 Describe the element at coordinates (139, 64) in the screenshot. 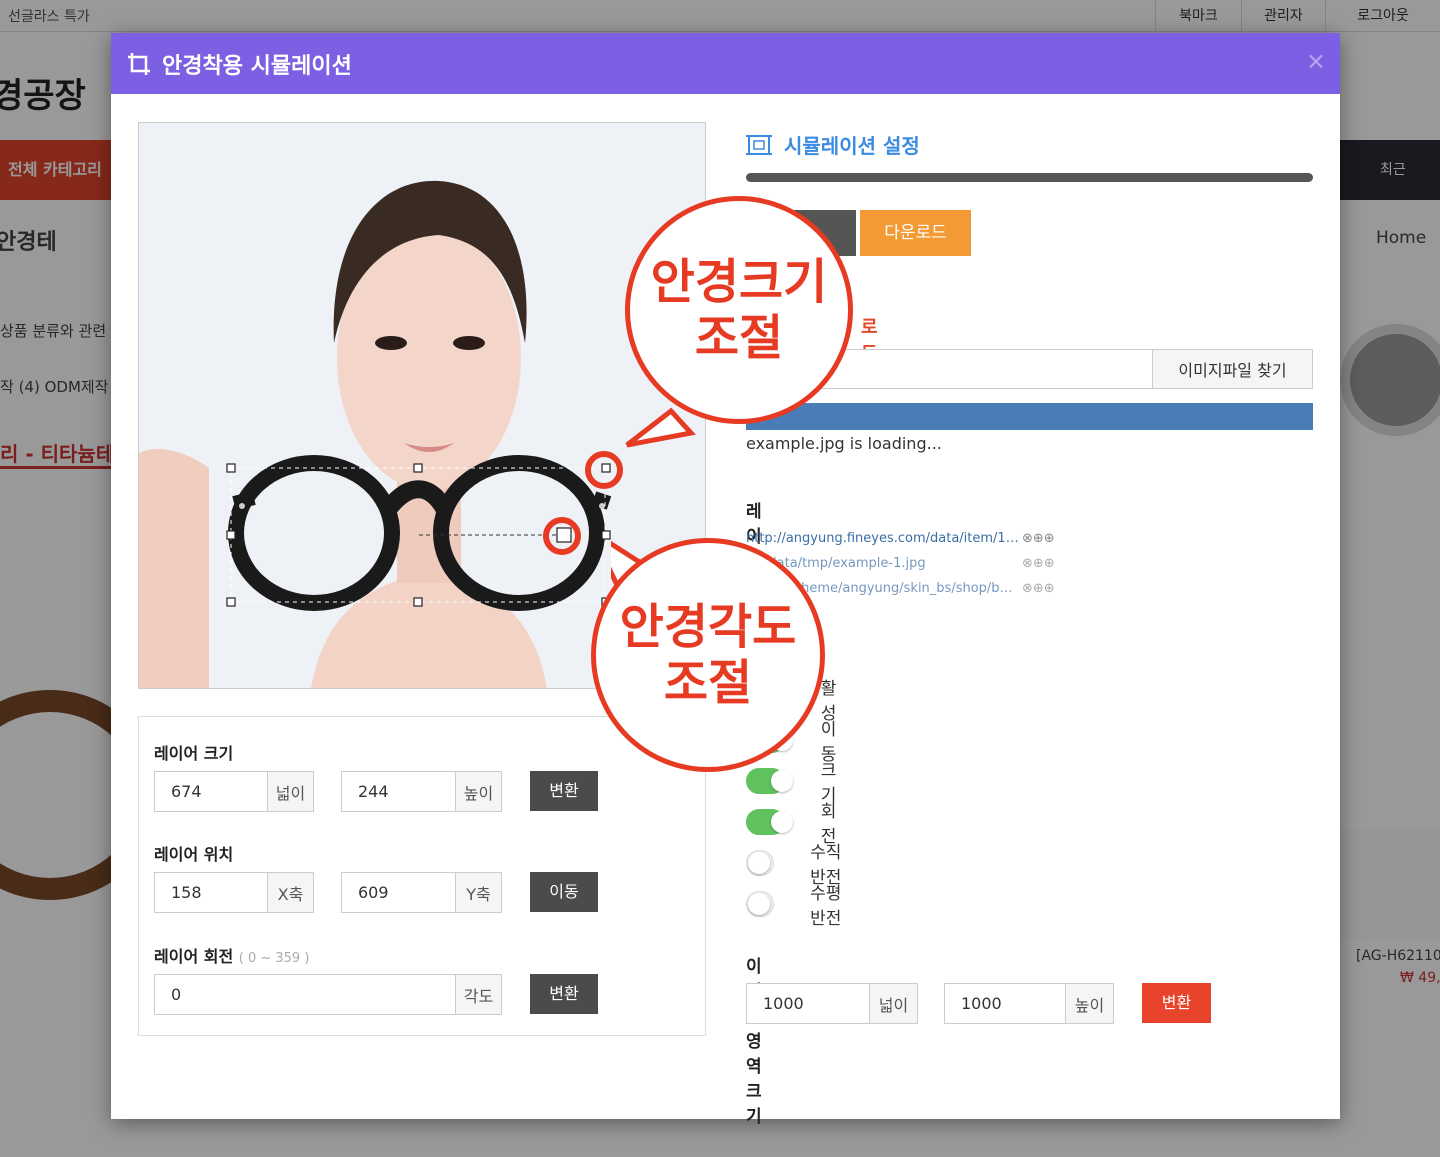

I see `crop-icon` at that location.